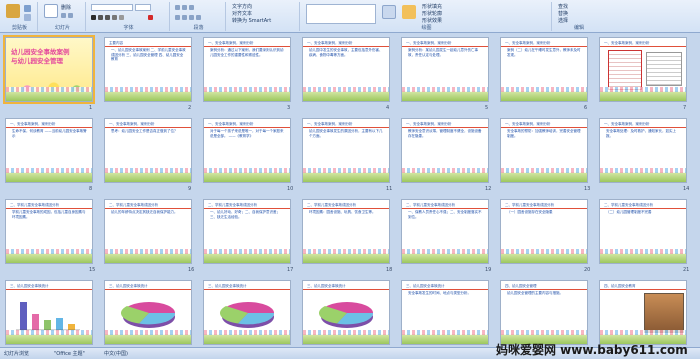 This screenshot has width=700, height=359. What do you see at coordinates (198, 28) in the screenshot?
I see `paragraph-label: 段落` at bounding box center [198, 28].